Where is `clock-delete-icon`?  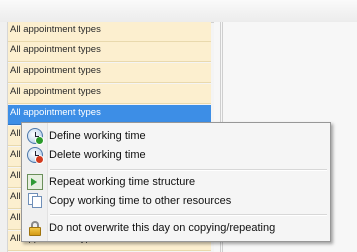
clock-delete-icon is located at coordinates (35, 155).